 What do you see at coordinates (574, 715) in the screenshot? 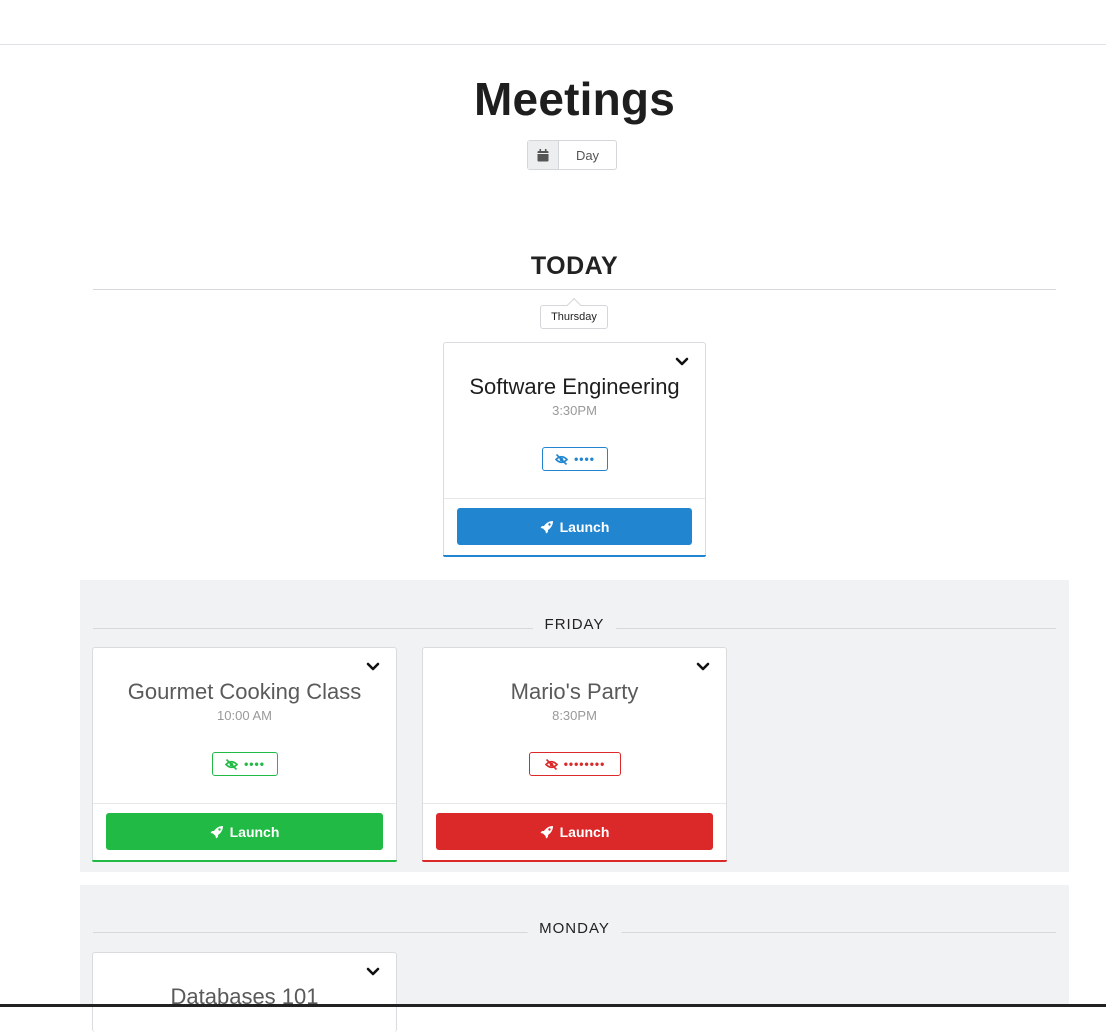
I see `meeting-time: 8:30PM` at bounding box center [574, 715].